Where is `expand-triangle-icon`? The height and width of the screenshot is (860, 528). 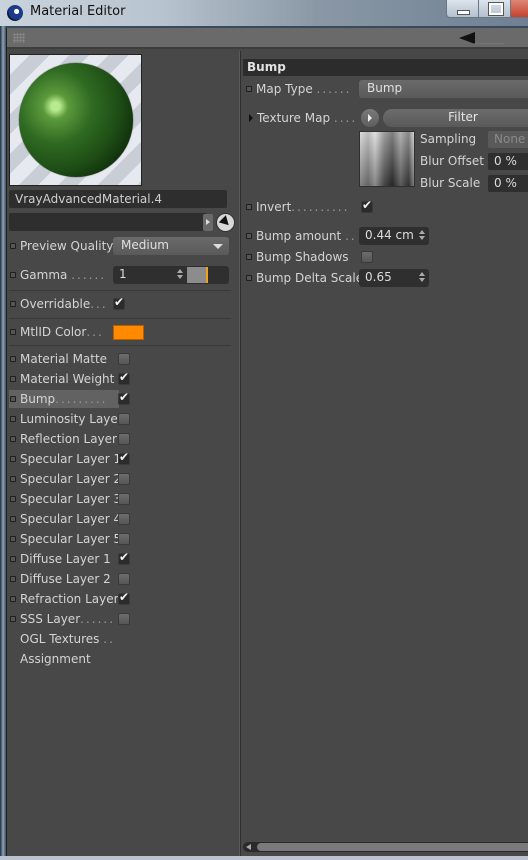 expand-triangle-icon is located at coordinates (251, 118).